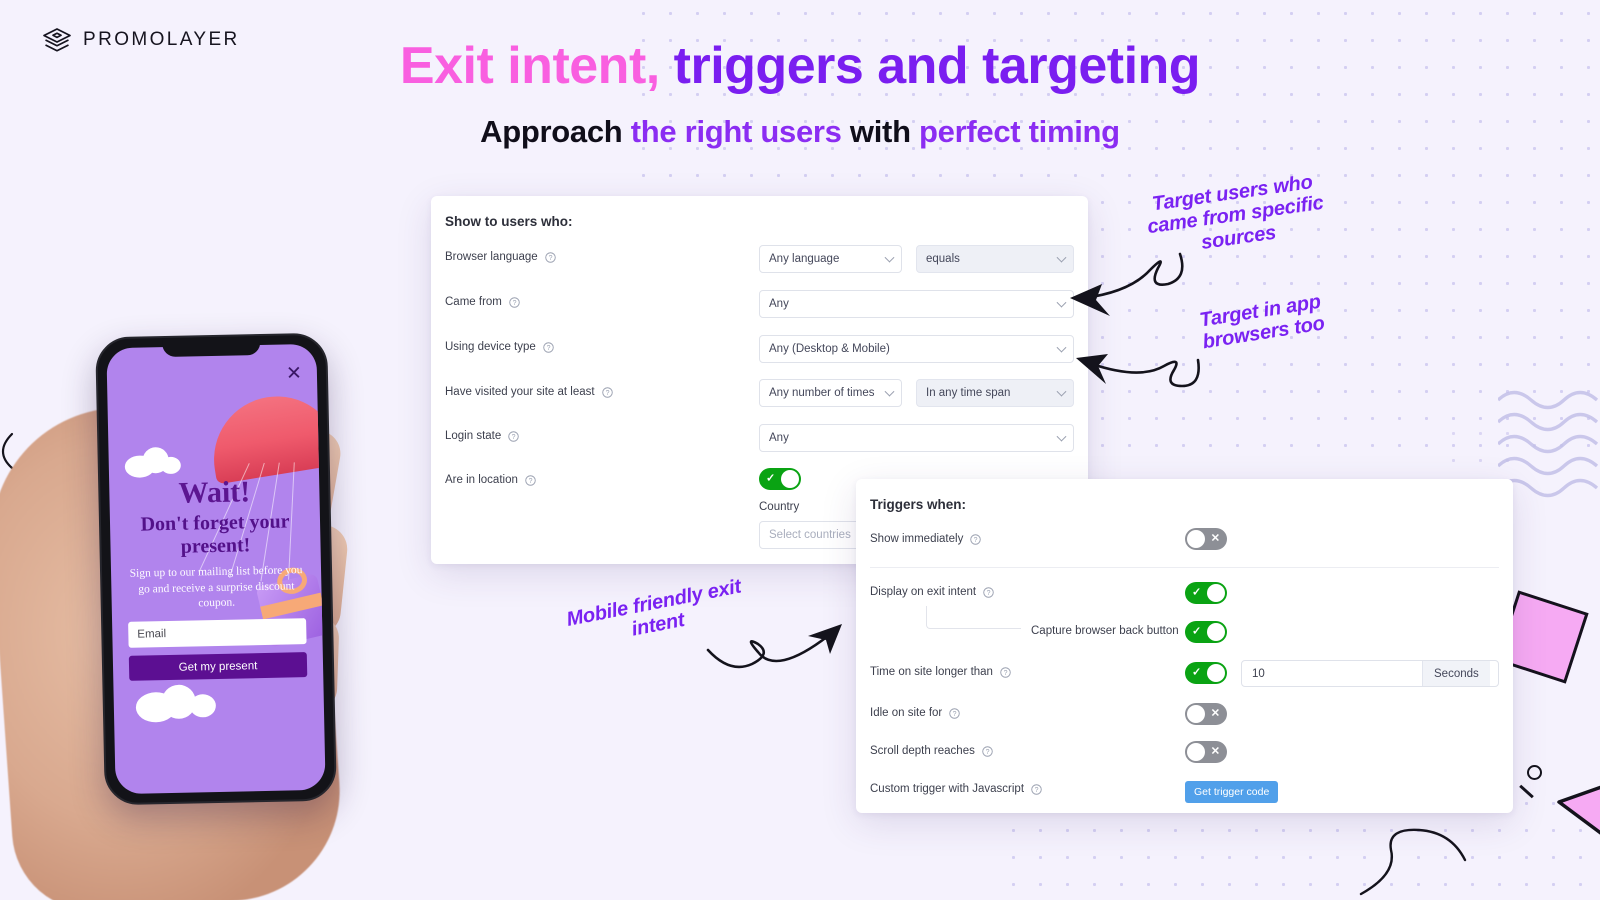 The height and width of the screenshot is (900, 1600). I want to click on popup-title: Wait!, so click(214, 492).